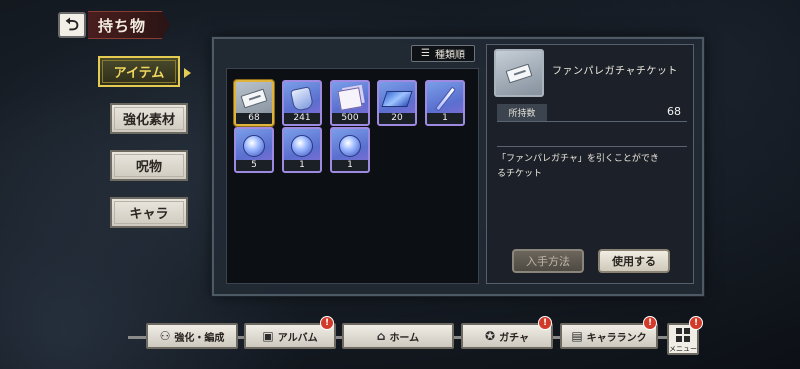 The height and width of the screenshot is (369, 800). I want to click on item-description-line: 「ファンパレガチャ」を引くことができ, so click(578, 159).